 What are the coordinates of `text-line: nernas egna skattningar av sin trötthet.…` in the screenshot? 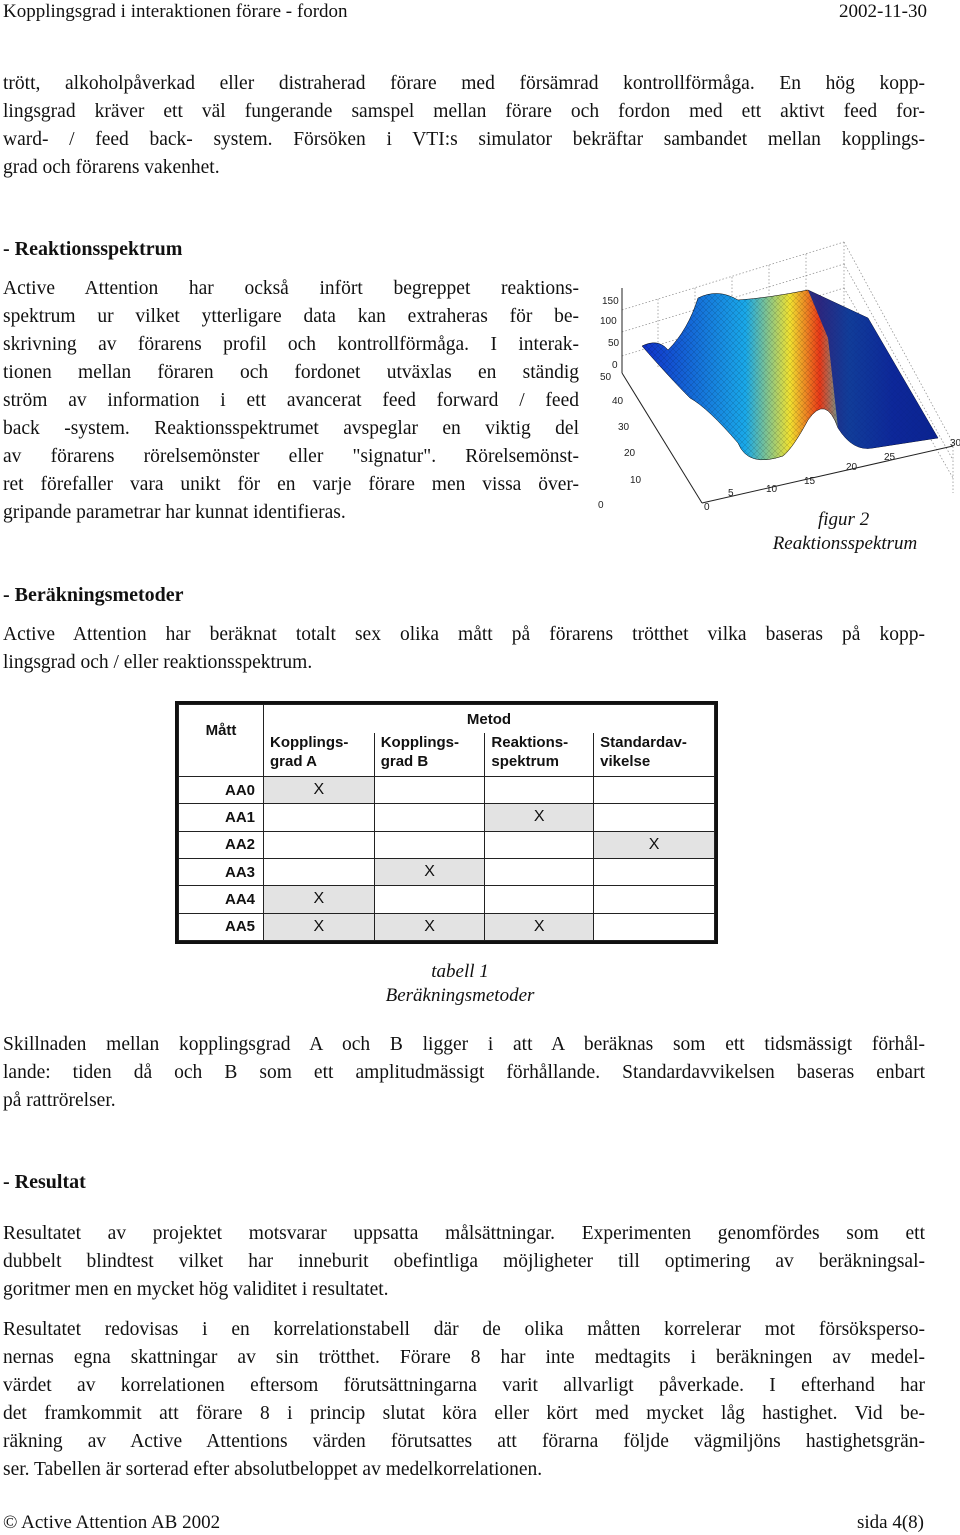 It's located at (464, 1357).